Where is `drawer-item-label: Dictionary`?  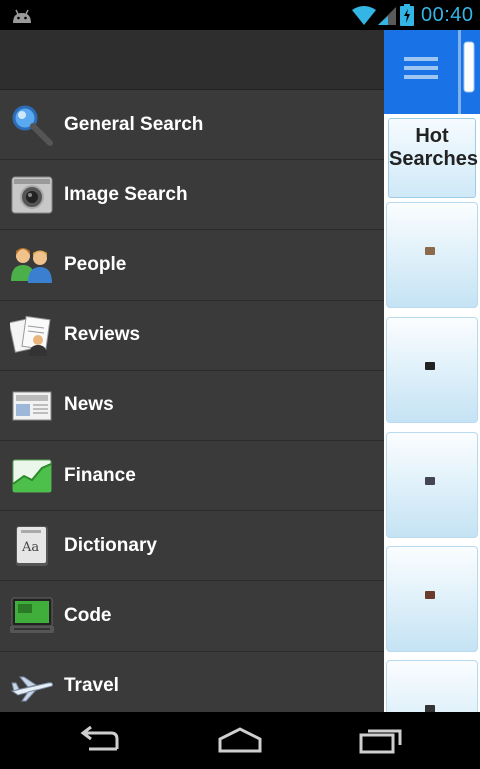 drawer-item-label: Dictionary is located at coordinates (110, 545).